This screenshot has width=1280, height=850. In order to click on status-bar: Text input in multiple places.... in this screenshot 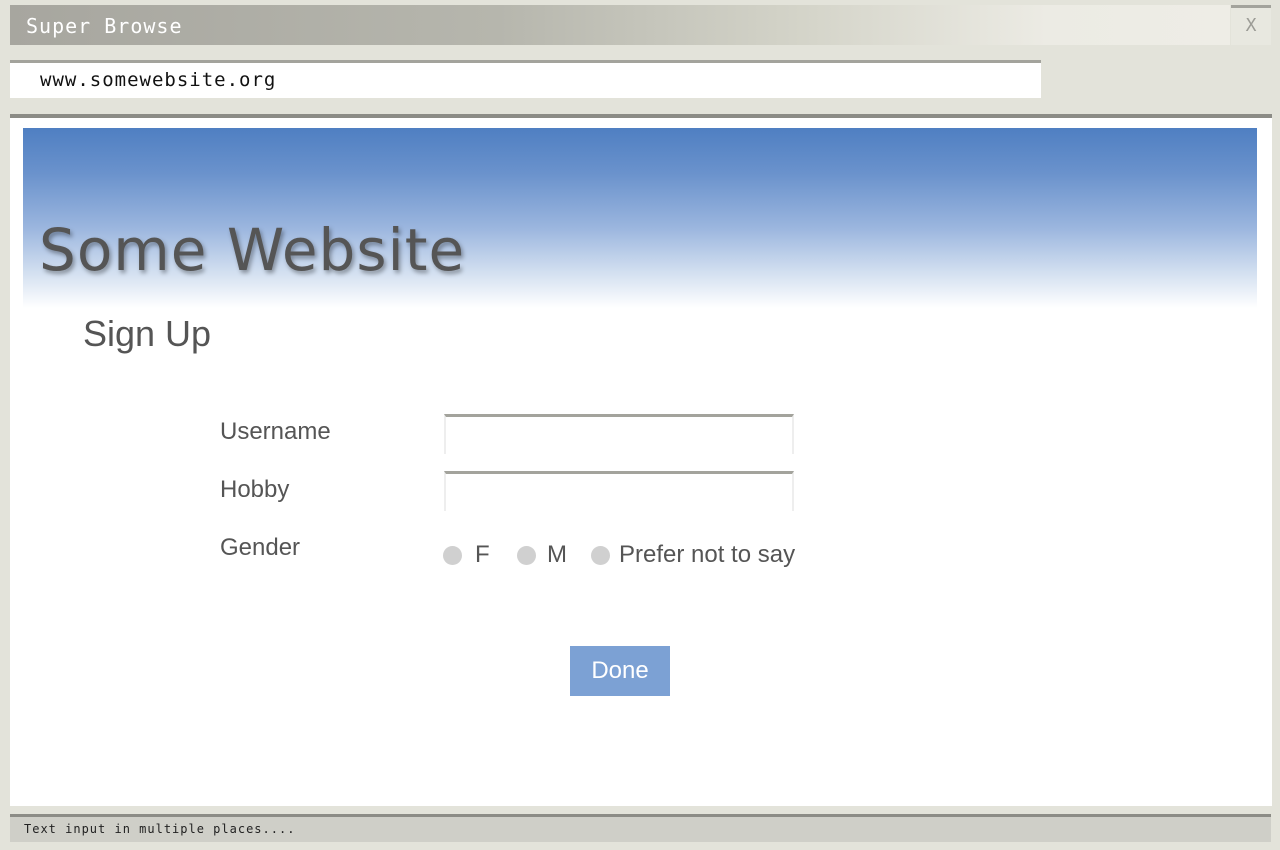, I will do `click(640, 828)`.